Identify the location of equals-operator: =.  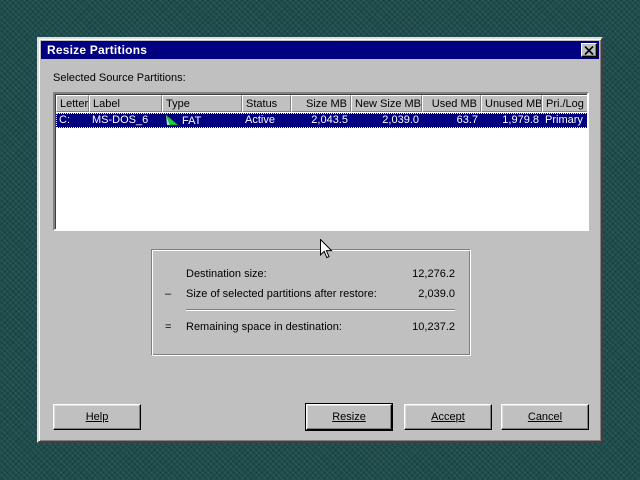
(168, 327).